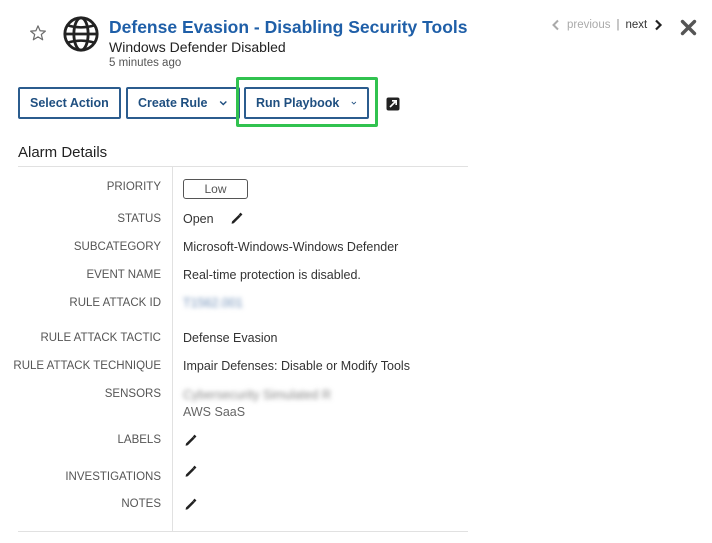  What do you see at coordinates (588, 25) in the screenshot?
I see `previous-link: previous` at bounding box center [588, 25].